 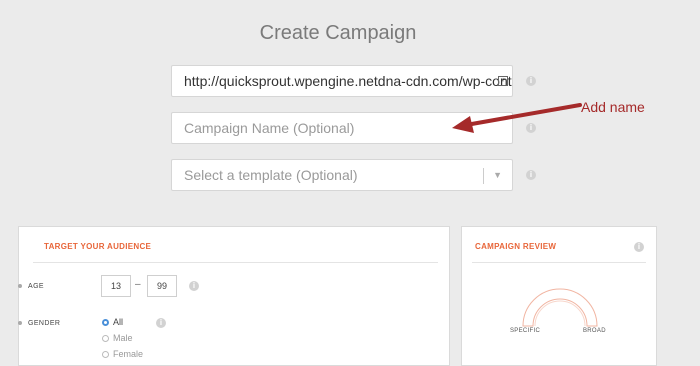 I want to click on age-min-input: 13, so click(x=116, y=286).